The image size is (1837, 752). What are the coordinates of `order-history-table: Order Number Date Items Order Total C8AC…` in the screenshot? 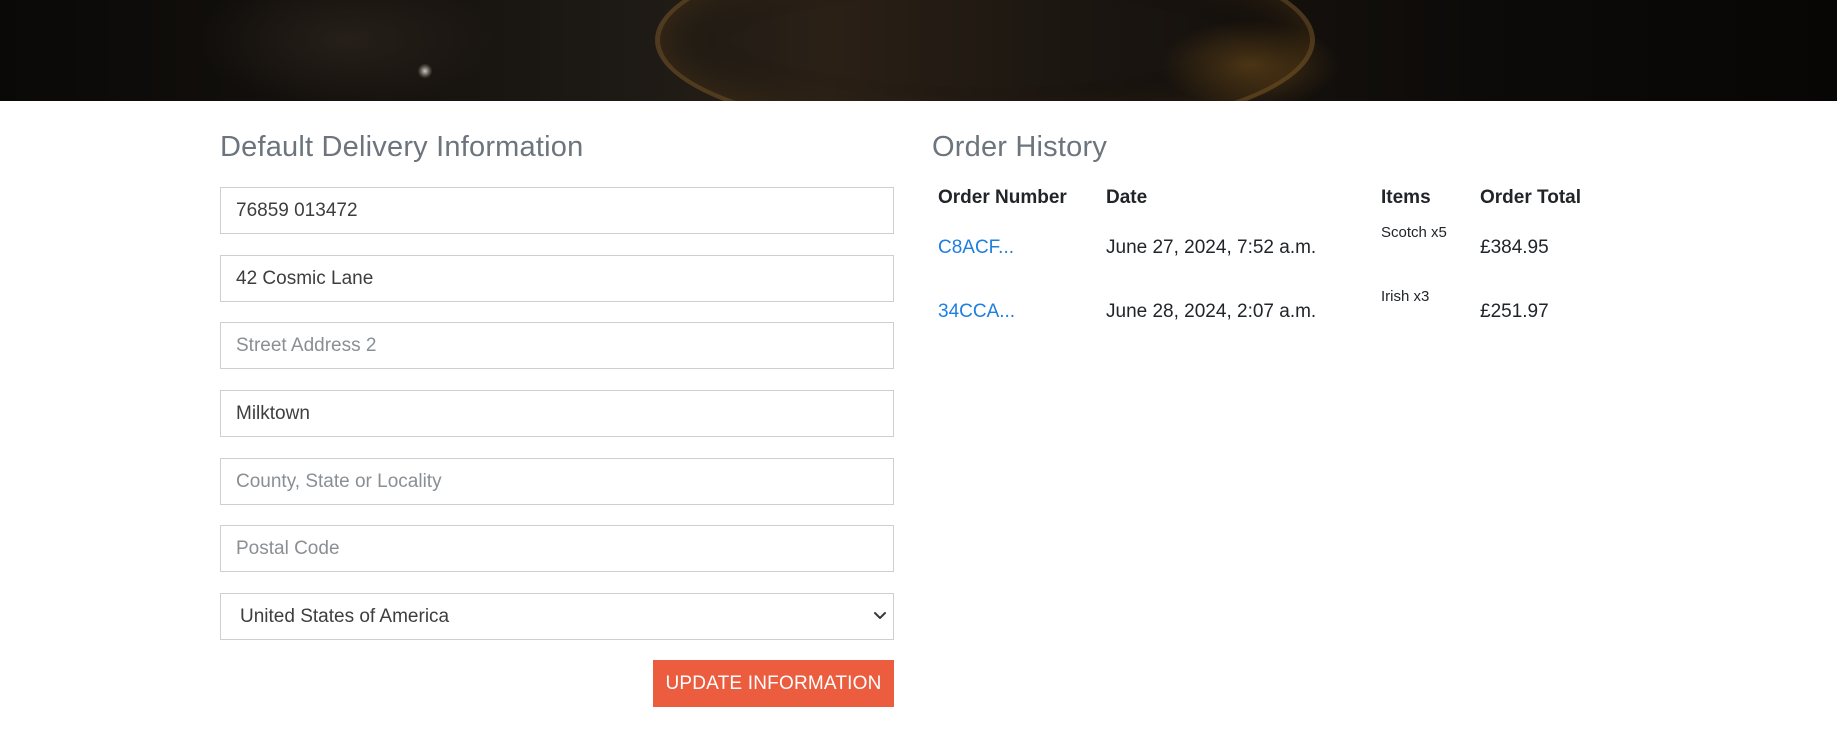 It's located at (1269, 262).